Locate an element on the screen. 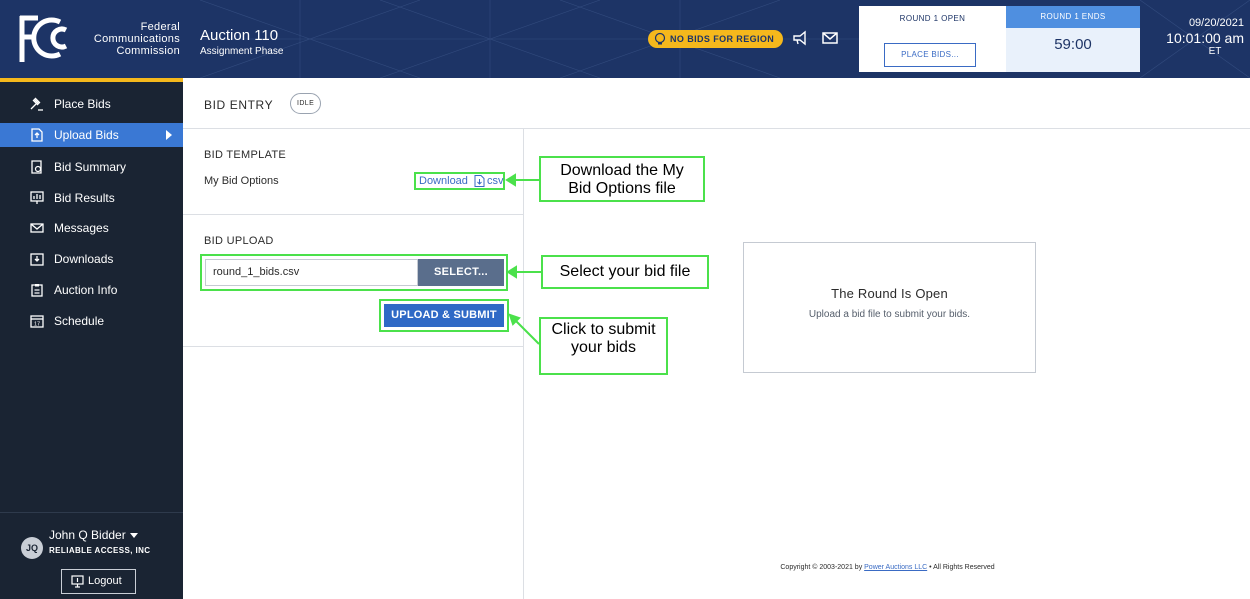 This screenshot has height=599, width=1250. select-callout: Select your bid file is located at coordinates (625, 272).